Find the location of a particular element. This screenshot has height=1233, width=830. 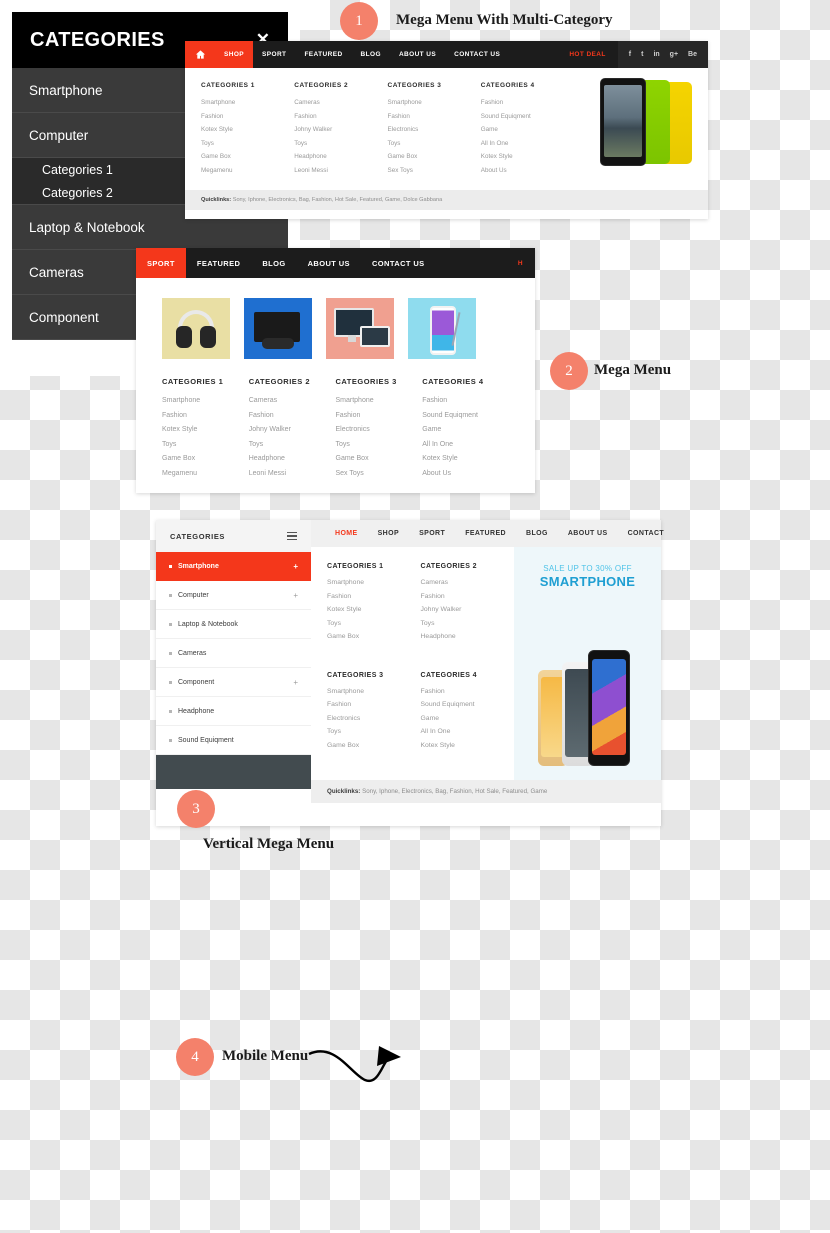

linkedin-icon: in is located at coordinates (656, 54).